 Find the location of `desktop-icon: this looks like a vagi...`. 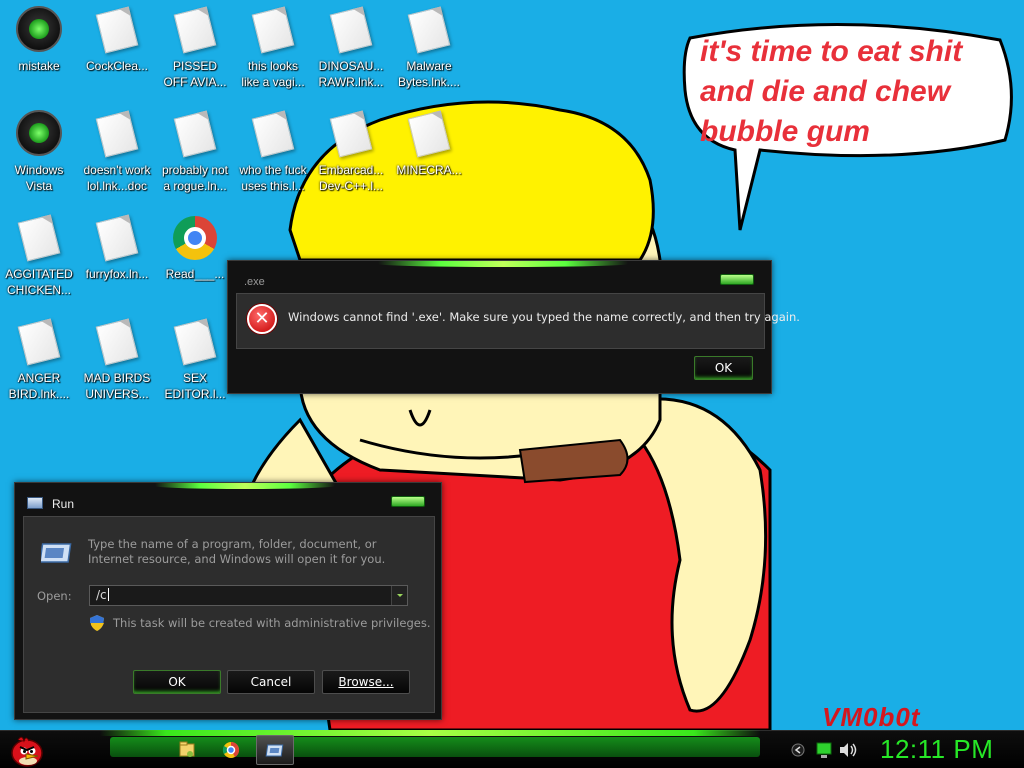

desktop-icon: this looks like a vagi... is located at coordinates (273, 48).